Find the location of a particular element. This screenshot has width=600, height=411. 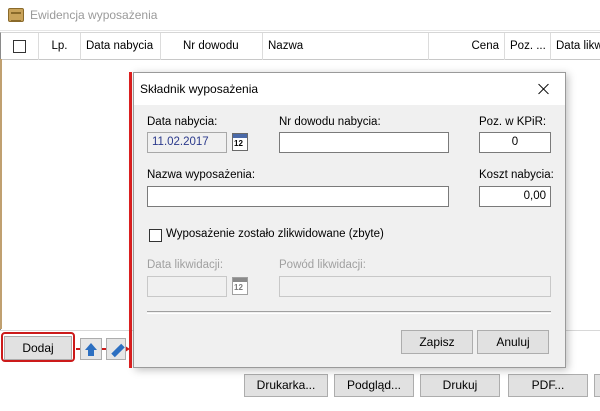

dialog-separator is located at coordinates (349, 312).